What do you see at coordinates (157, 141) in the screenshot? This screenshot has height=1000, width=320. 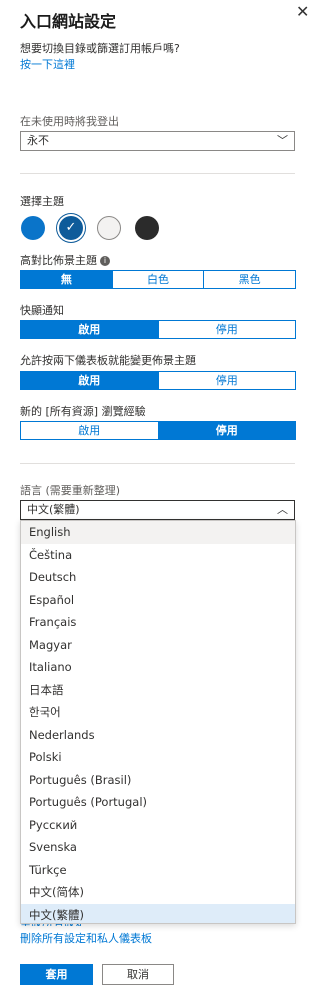 I see `signout-select: 永不 ﹀` at bounding box center [157, 141].